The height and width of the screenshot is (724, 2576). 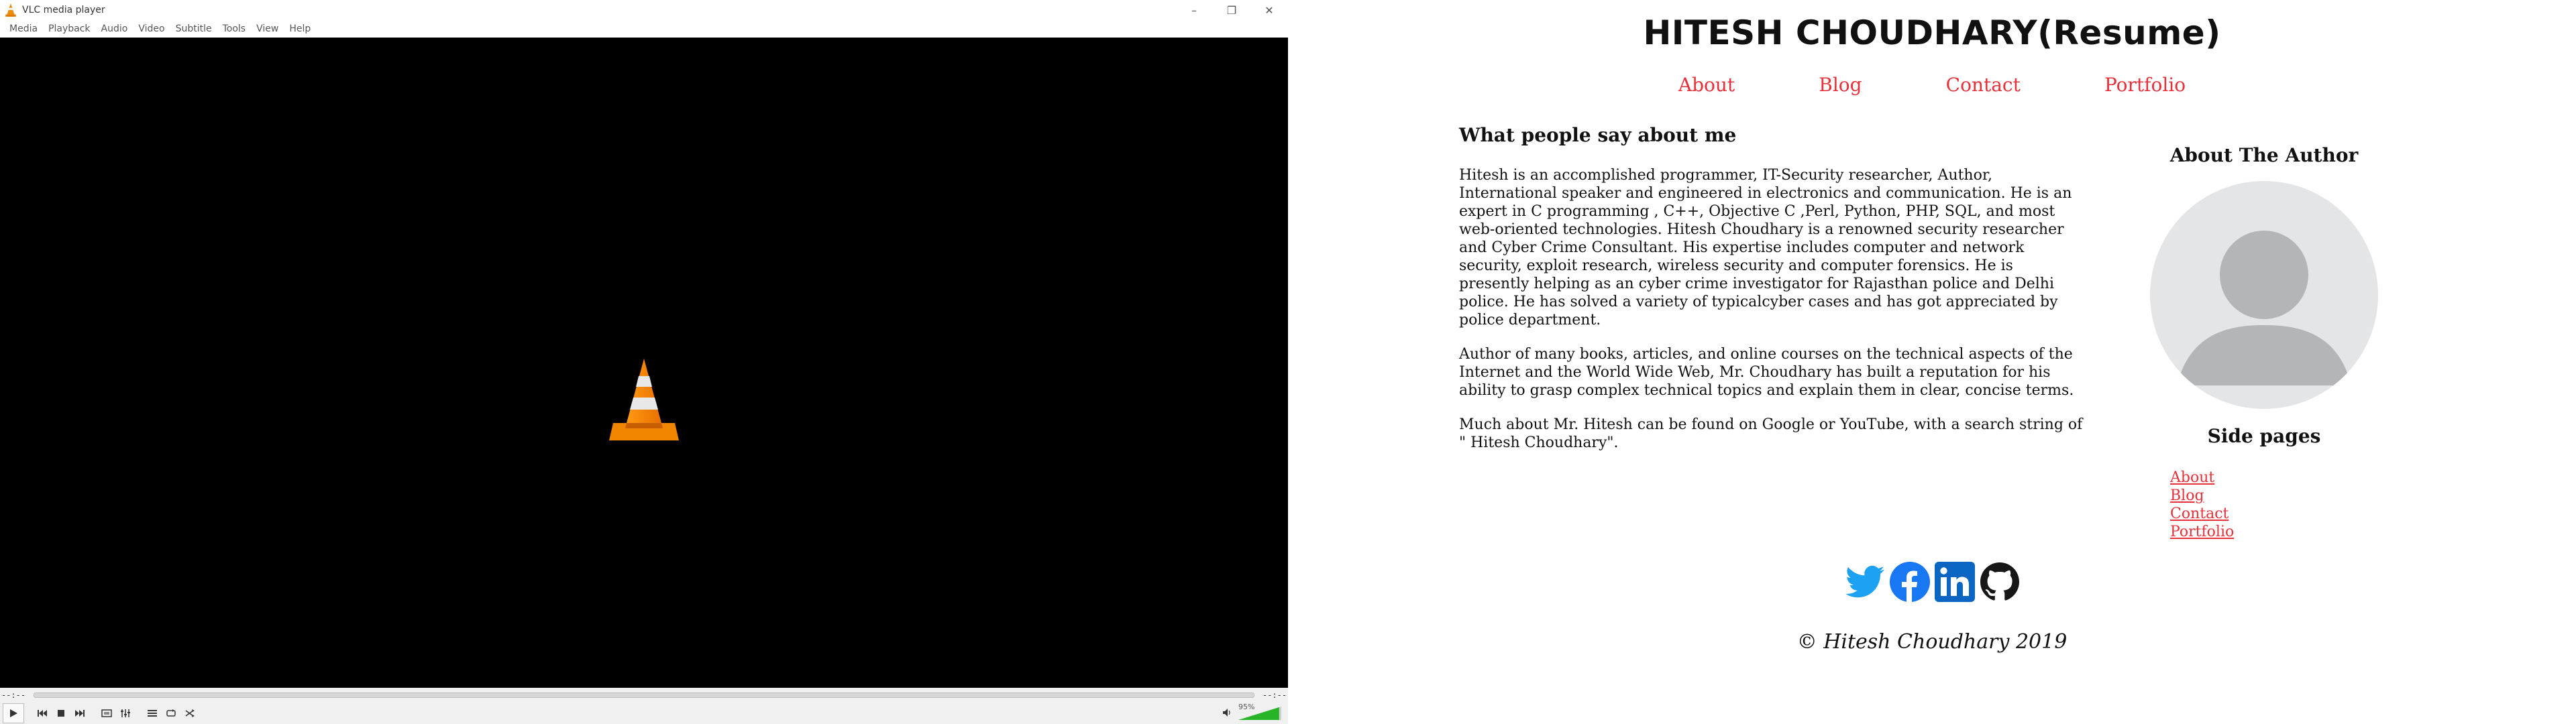 I want to click on twitter-link, so click(x=1865, y=582).